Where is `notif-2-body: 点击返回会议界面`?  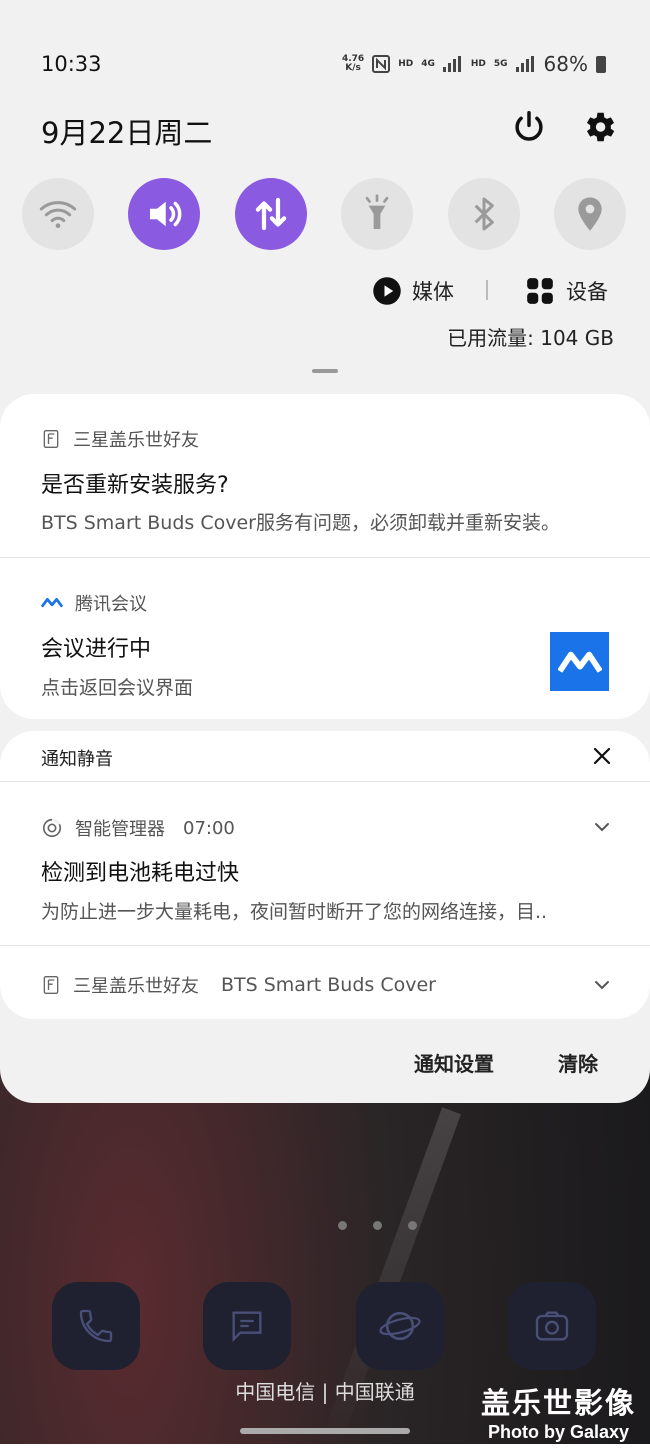
notif-2-body: 点击返回会议界面 is located at coordinates (117, 686).